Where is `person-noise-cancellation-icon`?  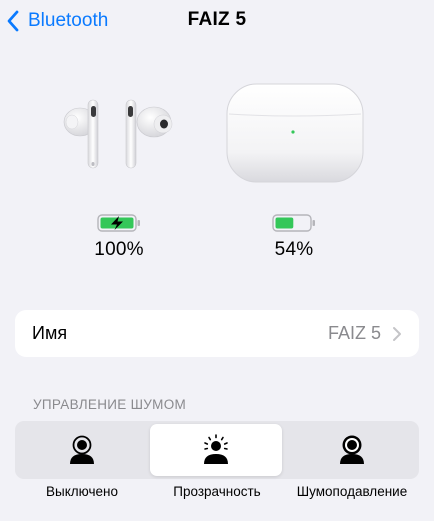 person-noise-cancellation-icon is located at coordinates (352, 449).